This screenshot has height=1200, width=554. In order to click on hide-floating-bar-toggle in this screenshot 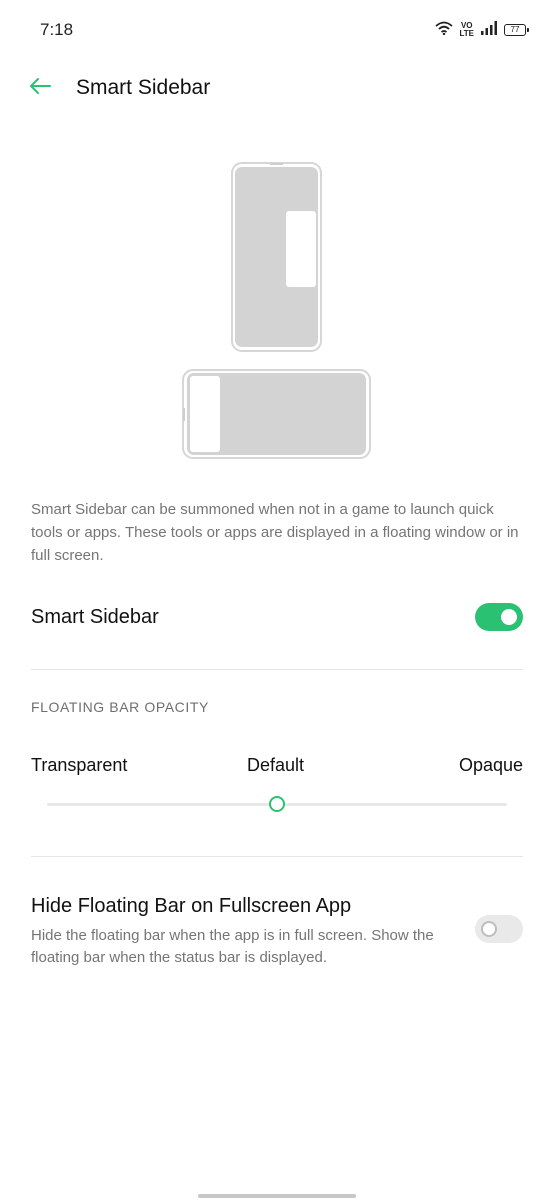, I will do `click(499, 929)`.